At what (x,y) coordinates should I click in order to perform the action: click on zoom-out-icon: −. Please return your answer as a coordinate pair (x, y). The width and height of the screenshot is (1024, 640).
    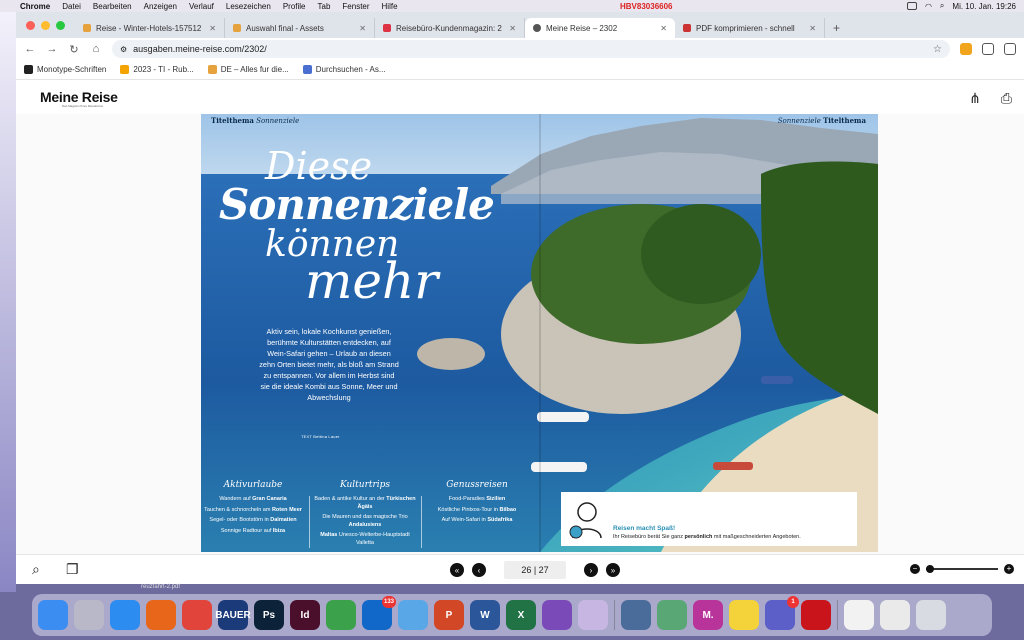
    Looking at the image, I should click on (915, 569).